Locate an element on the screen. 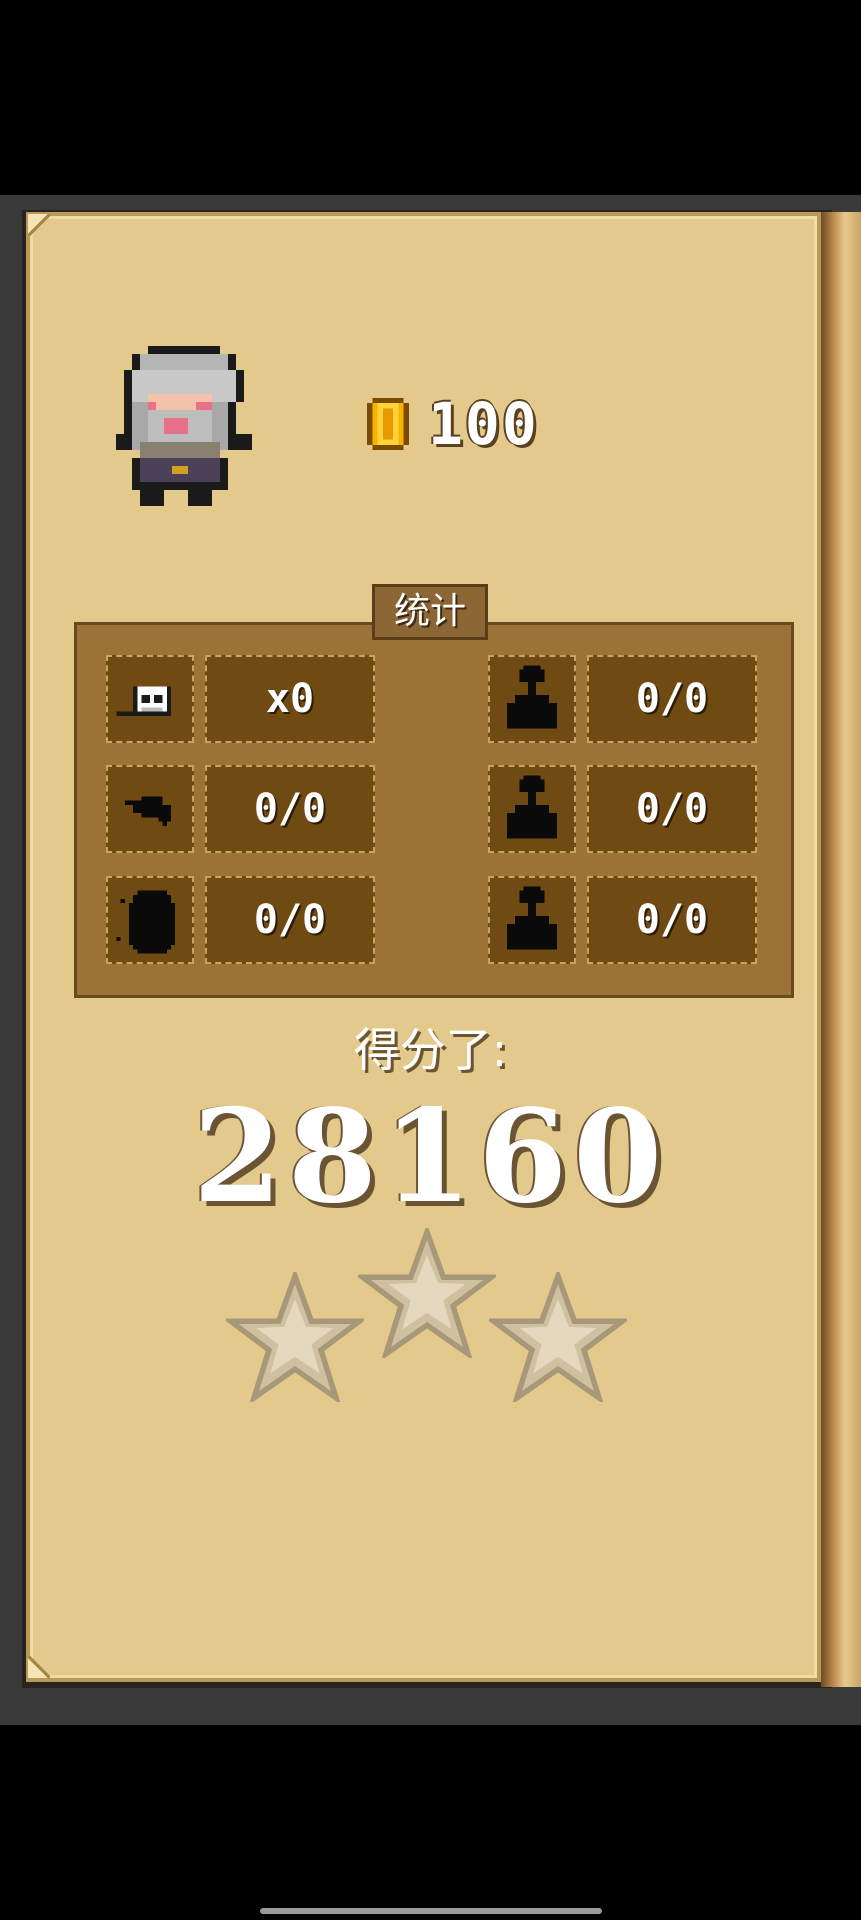 This screenshot has height=1920, width=861. bottom-letterbox is located at coordinates (430, 1822).